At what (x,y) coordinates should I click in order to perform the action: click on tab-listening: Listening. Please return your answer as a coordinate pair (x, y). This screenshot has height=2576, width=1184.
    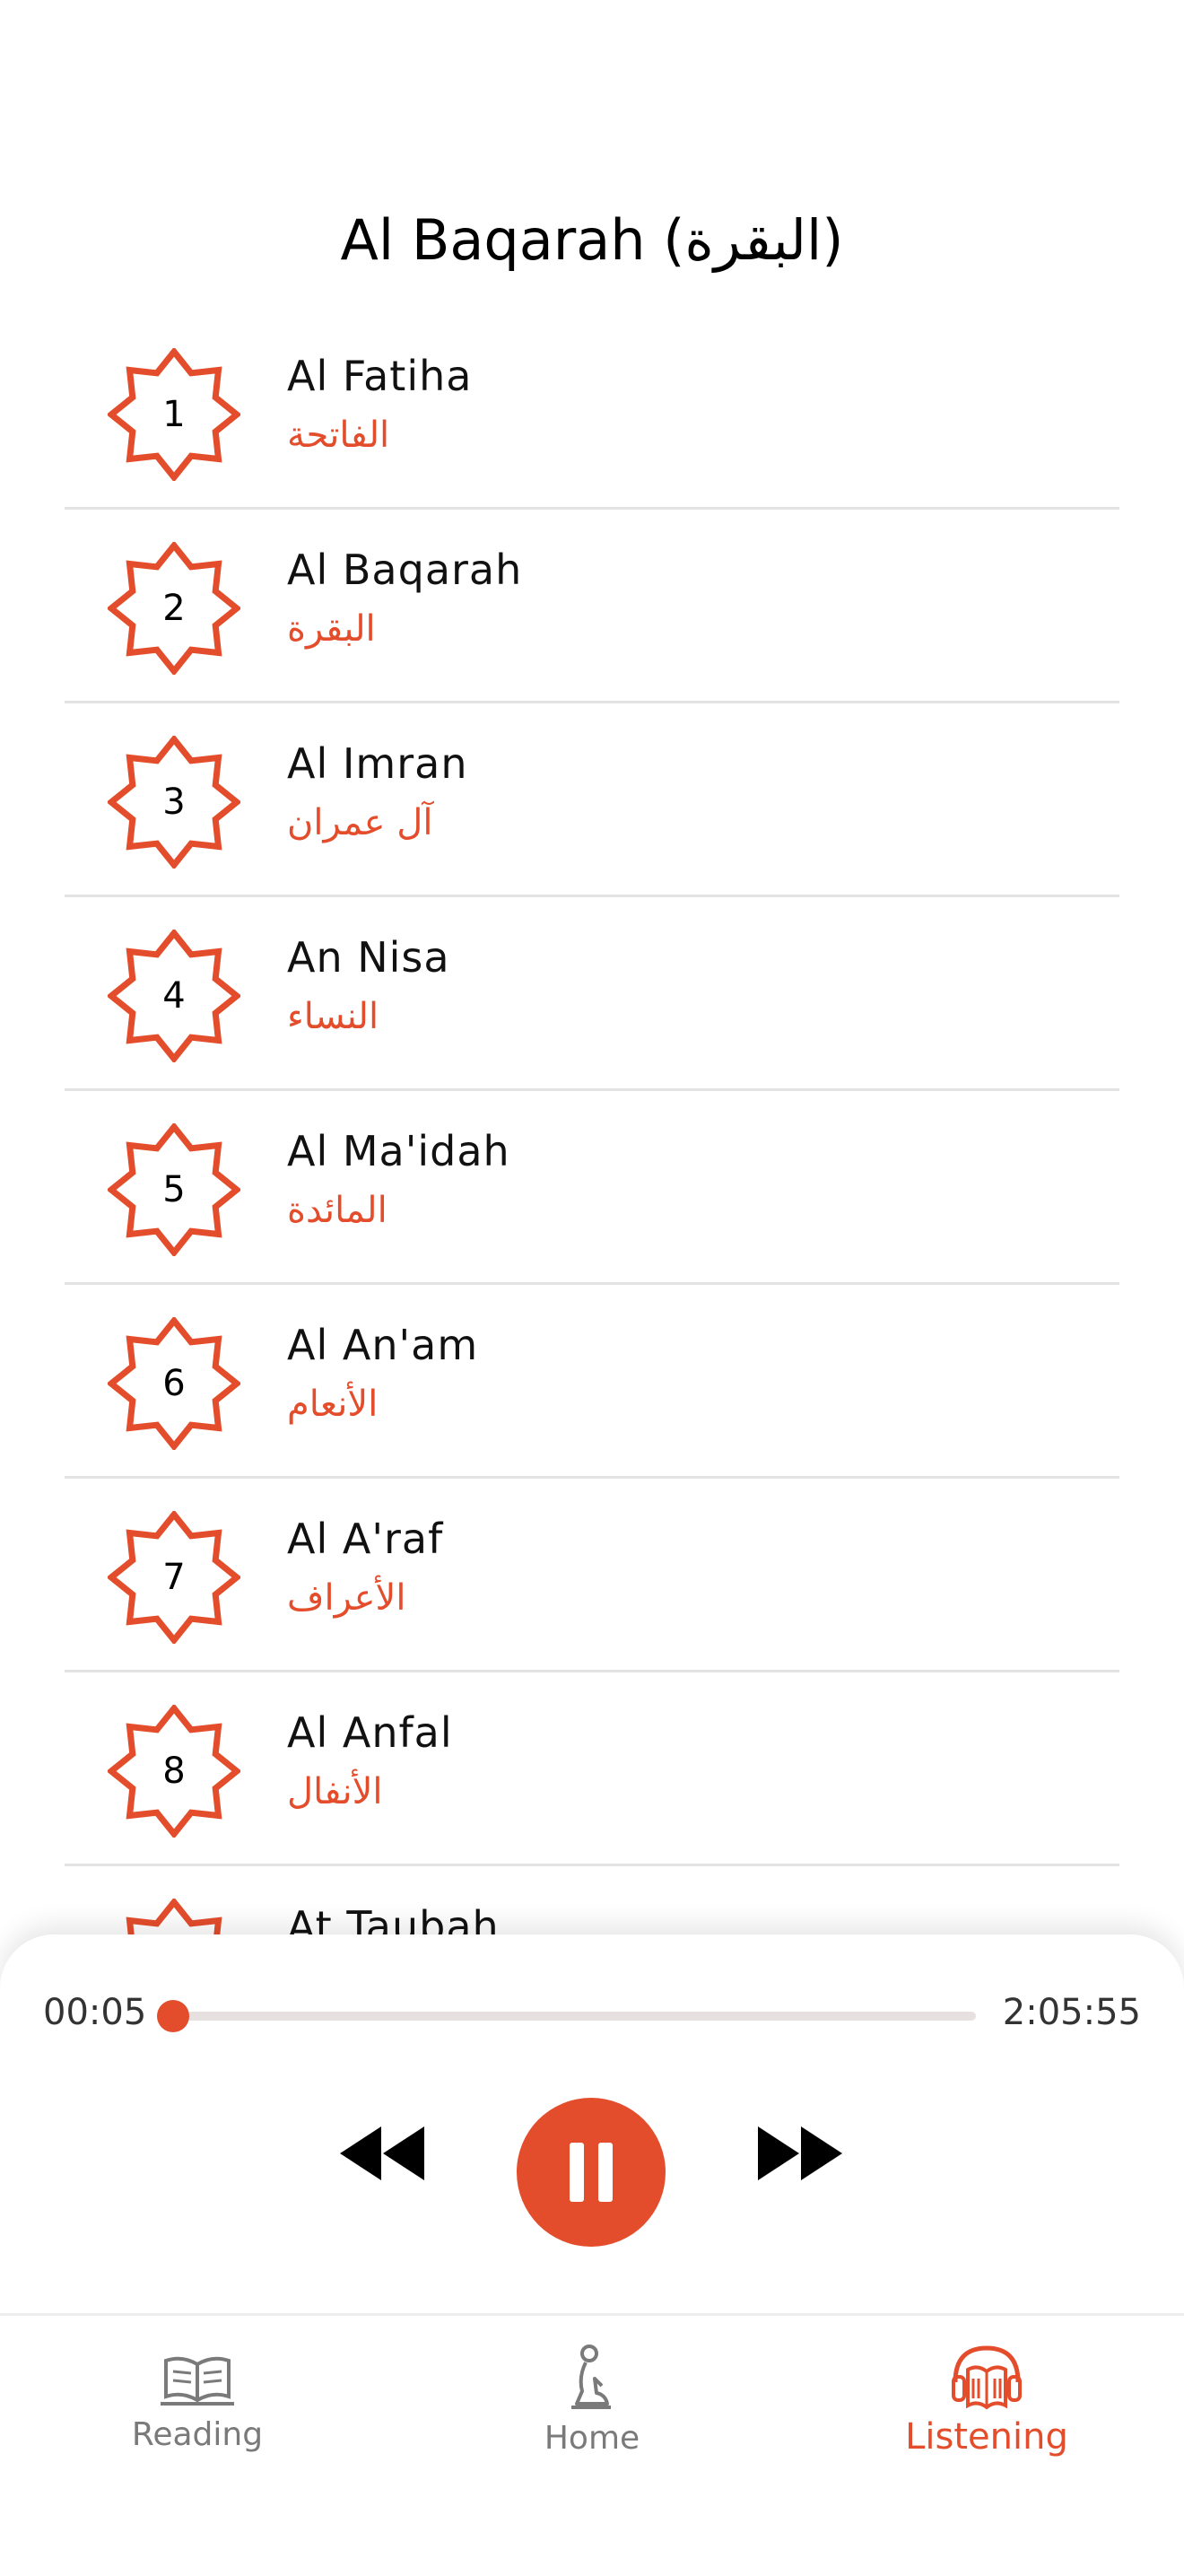
    Looking at the image, I should click on (986, 2406).